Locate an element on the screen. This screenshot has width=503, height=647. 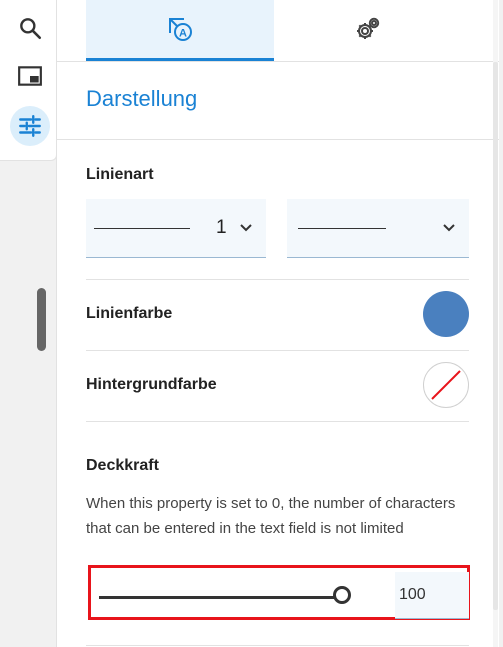
line-dash-select is located at coordinates (378, 228).